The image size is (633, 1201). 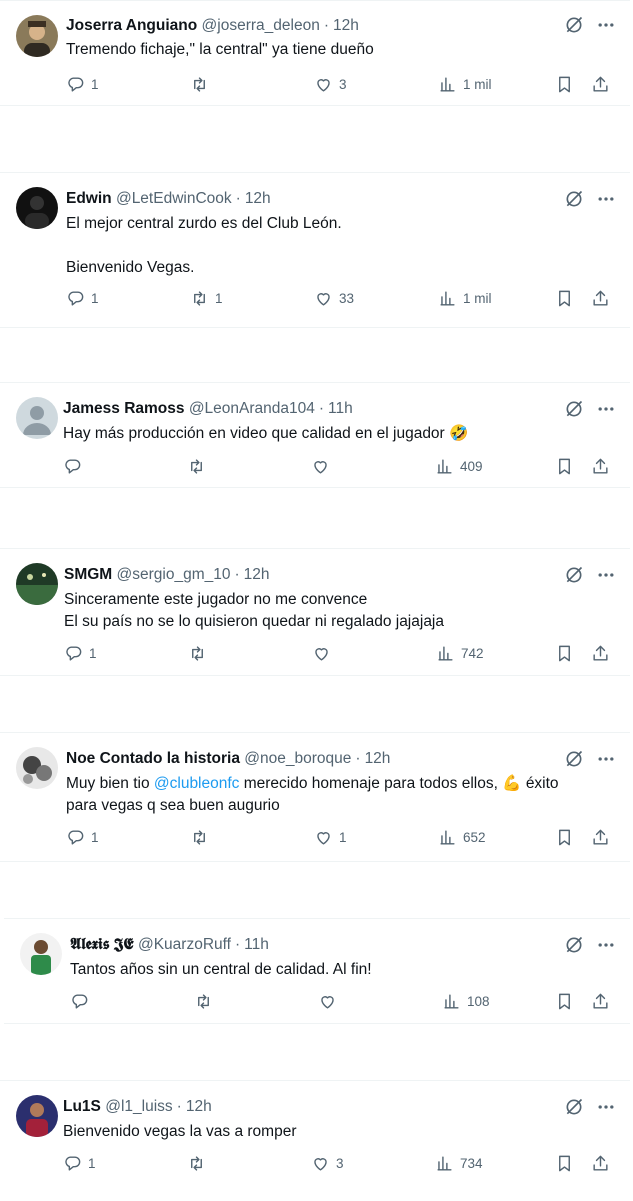 What do you see at coordinates (89, 198) in the screenshot?
I see `author-name: Edwin` at bounding box center [89, 198].